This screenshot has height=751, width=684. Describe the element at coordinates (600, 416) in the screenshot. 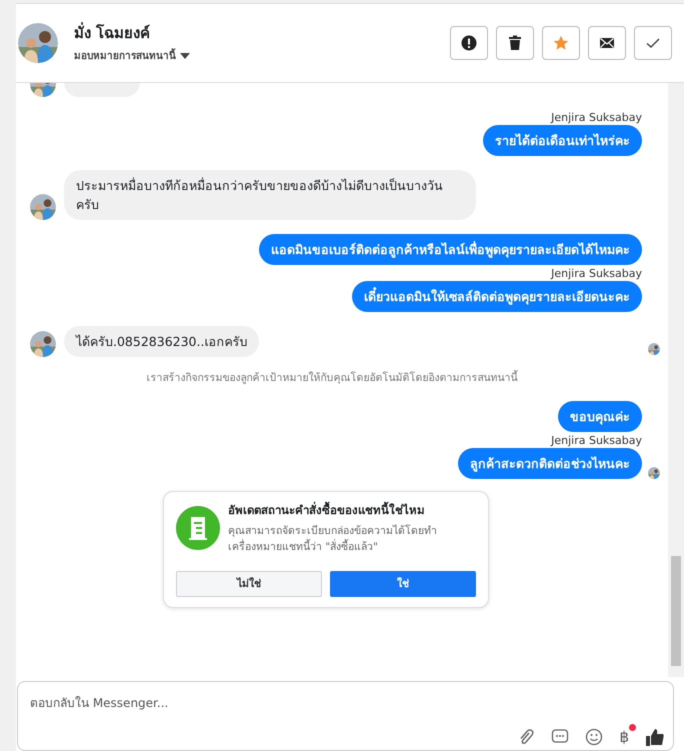

I see `message-bubble: ขอบคุณค่ะ` at that location.